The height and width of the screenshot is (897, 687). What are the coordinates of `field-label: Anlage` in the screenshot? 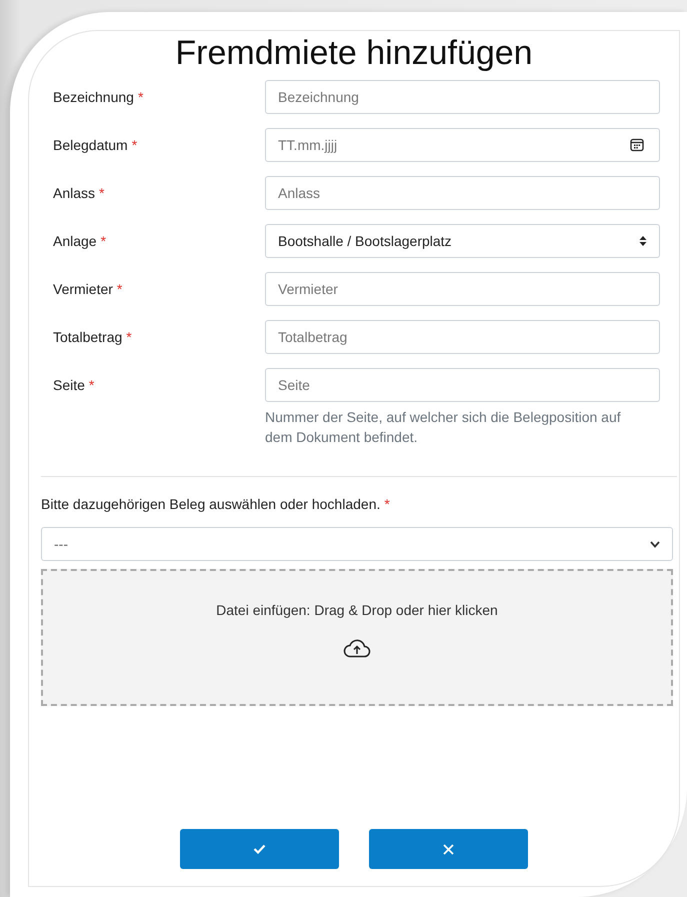 It's located at (75, 241).